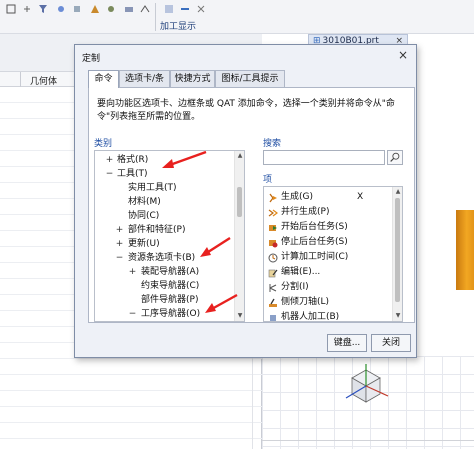  I want to click on generate-icon, so click(273, 198).